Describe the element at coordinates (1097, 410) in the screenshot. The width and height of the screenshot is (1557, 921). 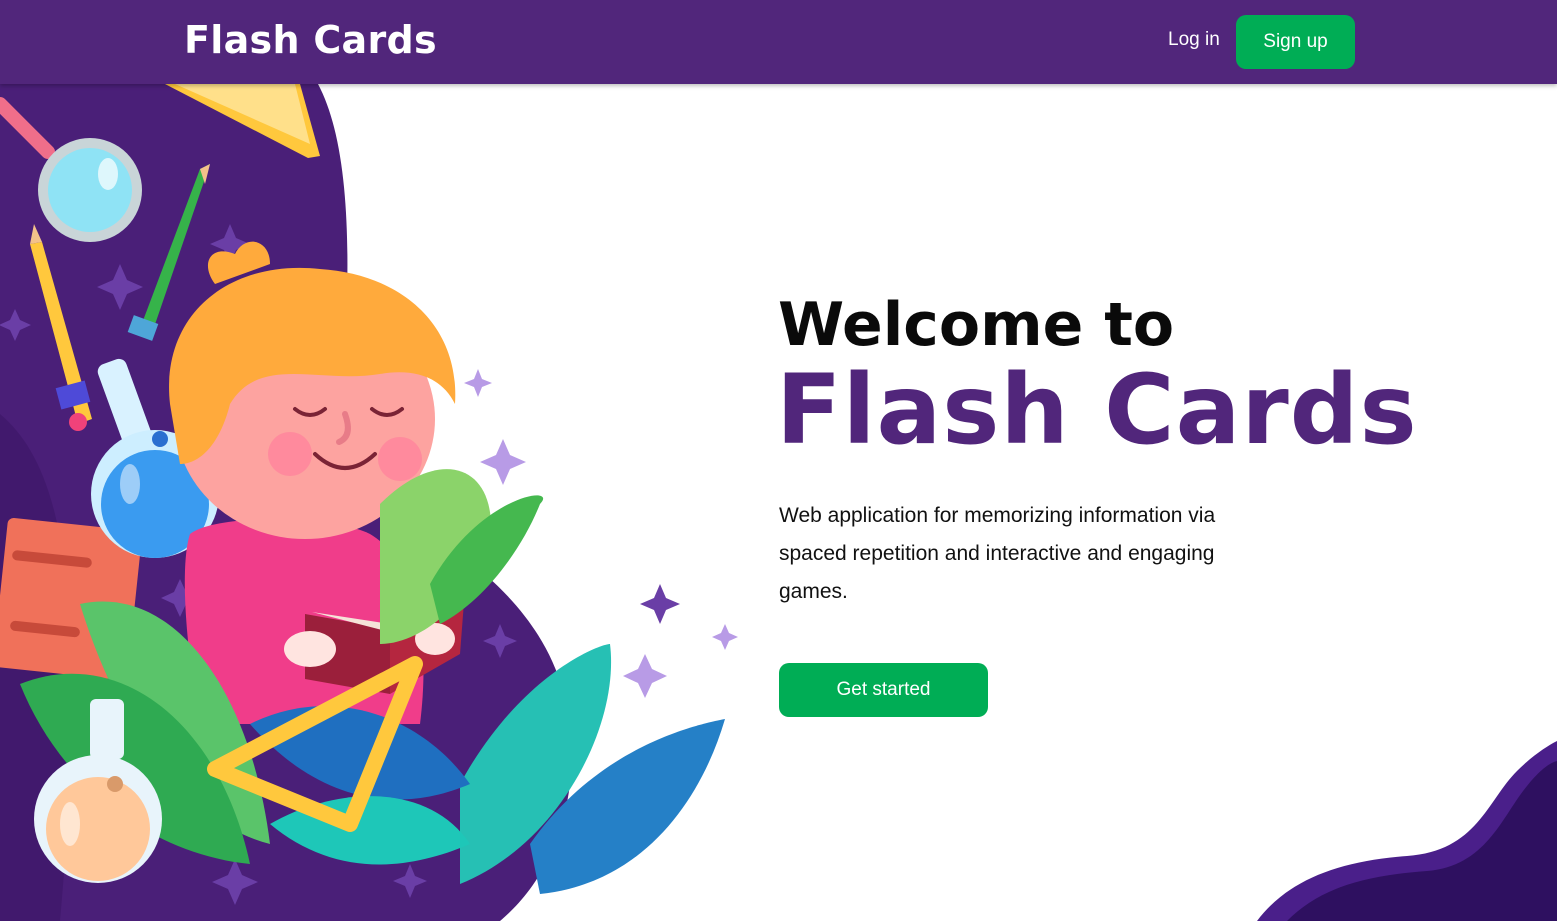
I see `hero-title: Flash Cards` at that location.